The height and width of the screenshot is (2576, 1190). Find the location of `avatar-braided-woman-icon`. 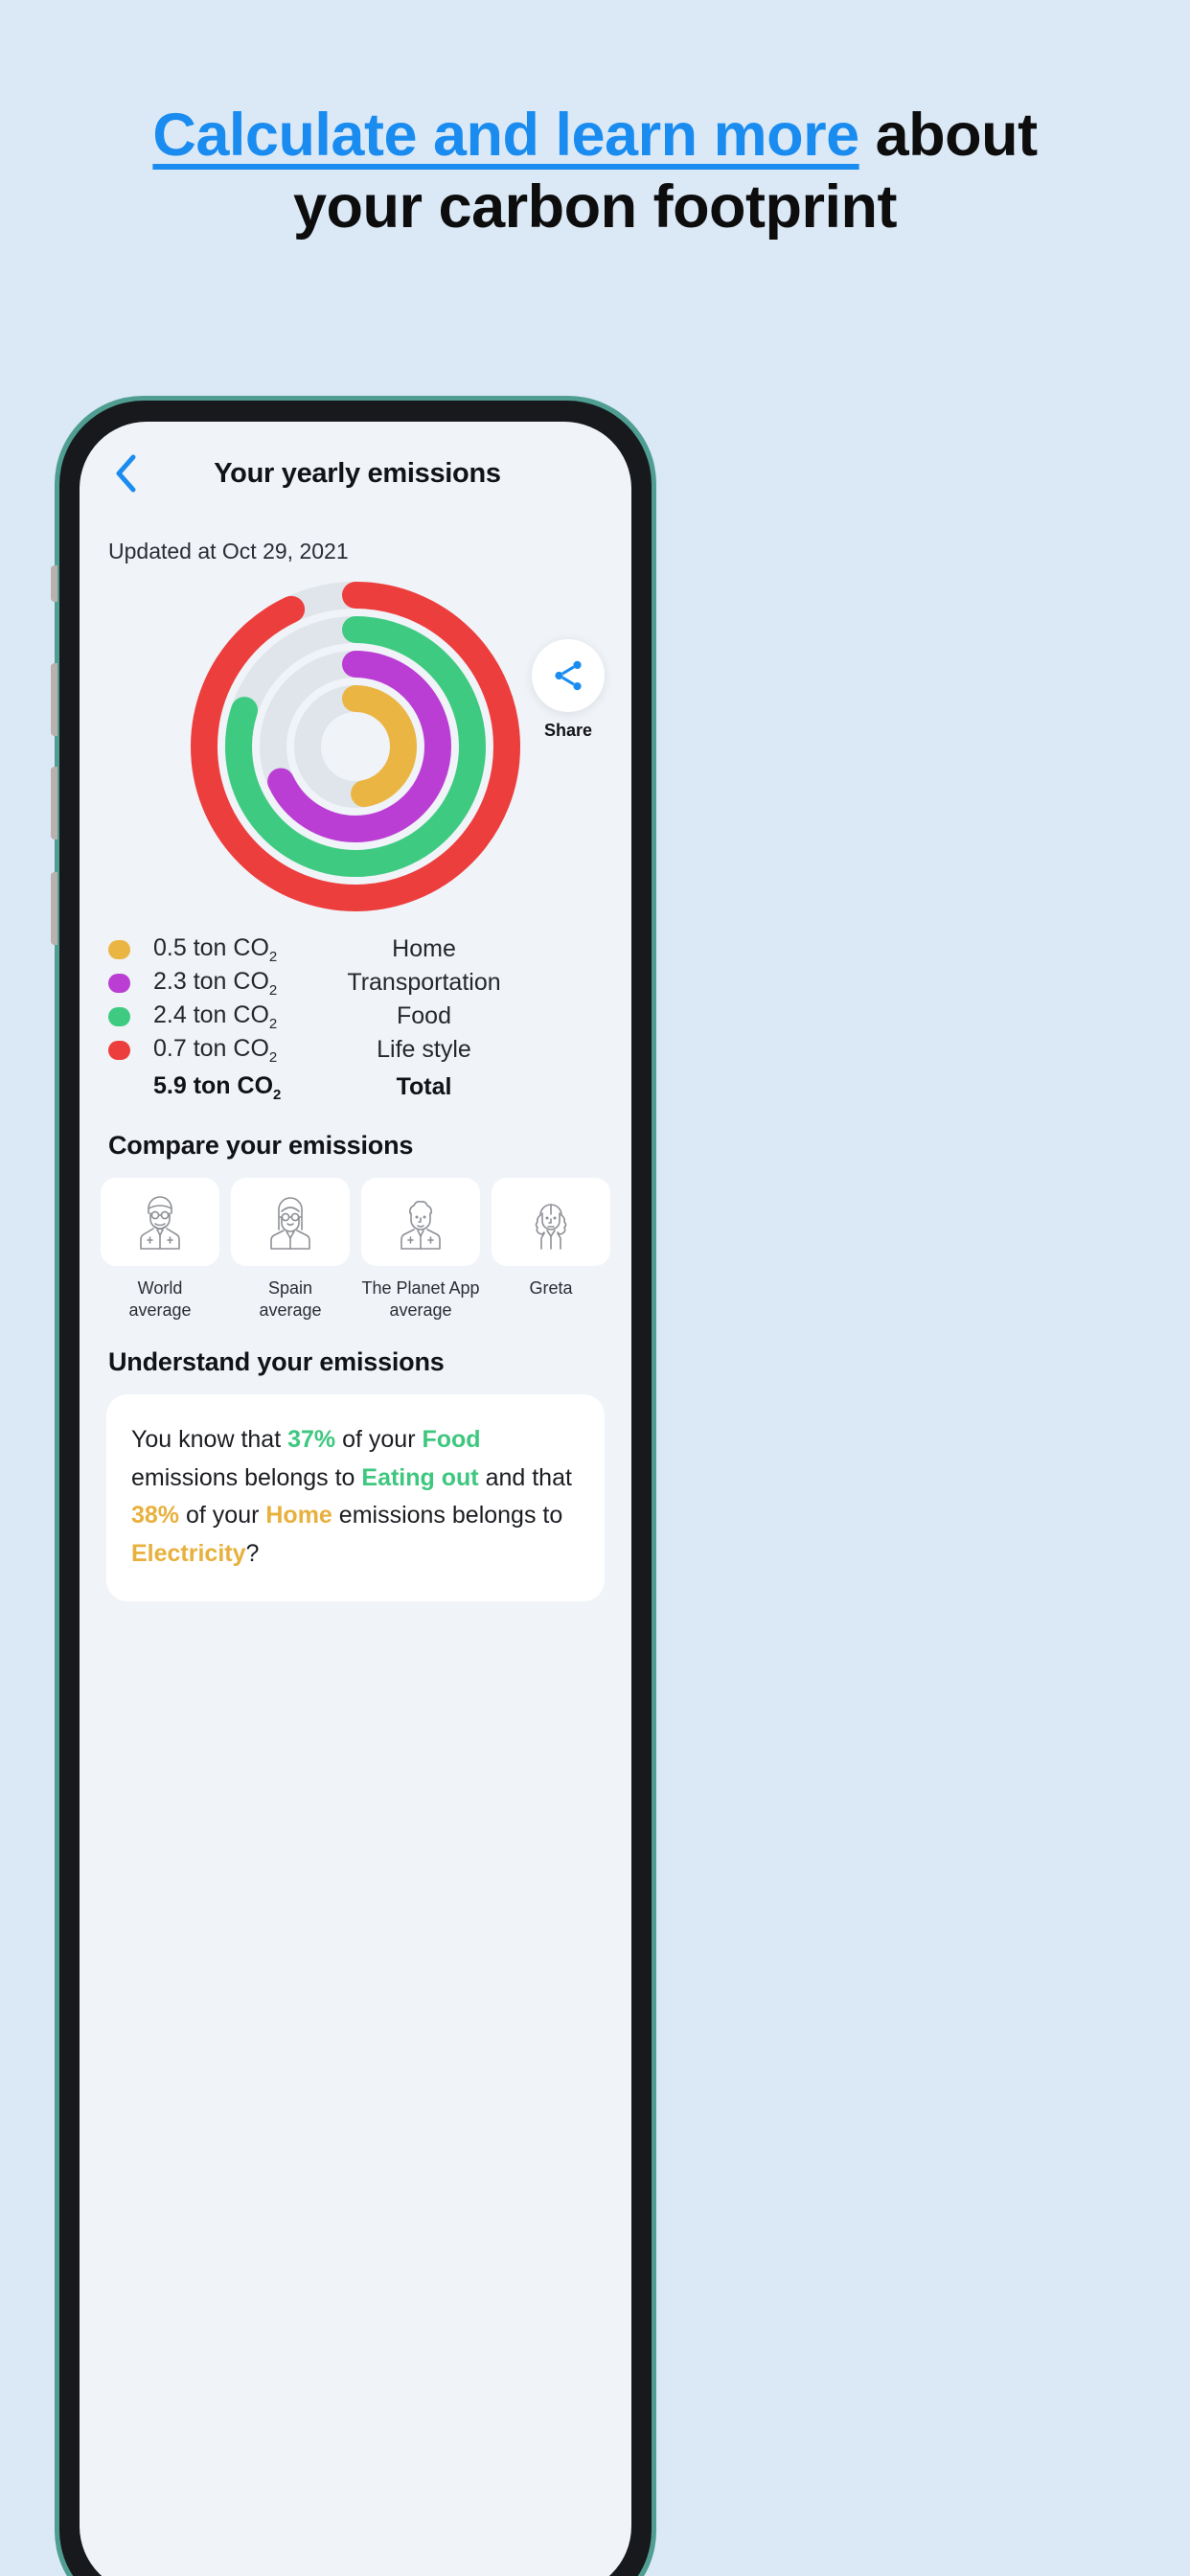

avatar-braided-woman-icon is located at coordinates (551, 1227).